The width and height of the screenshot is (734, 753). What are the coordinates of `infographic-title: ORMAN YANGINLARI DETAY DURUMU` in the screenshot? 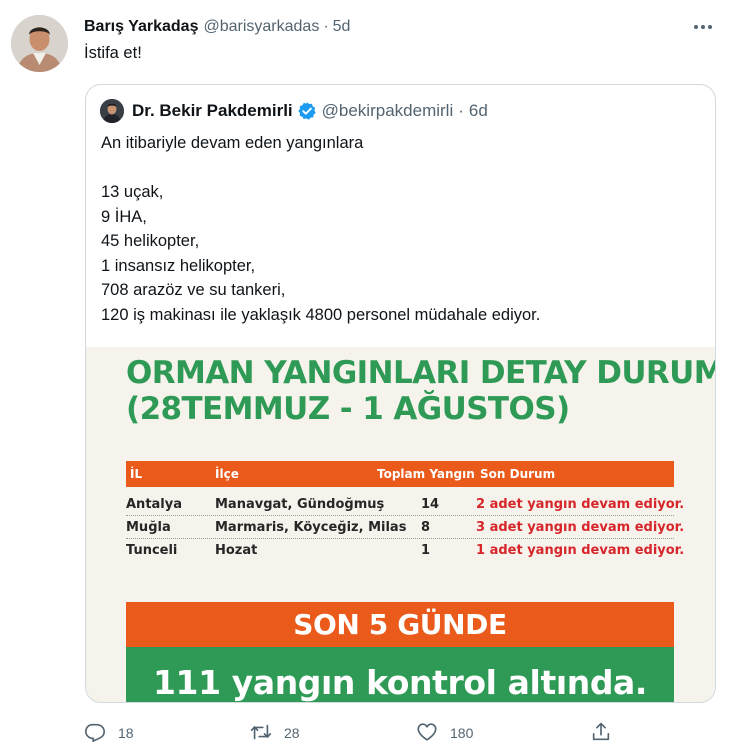 It's located at (421, 373).